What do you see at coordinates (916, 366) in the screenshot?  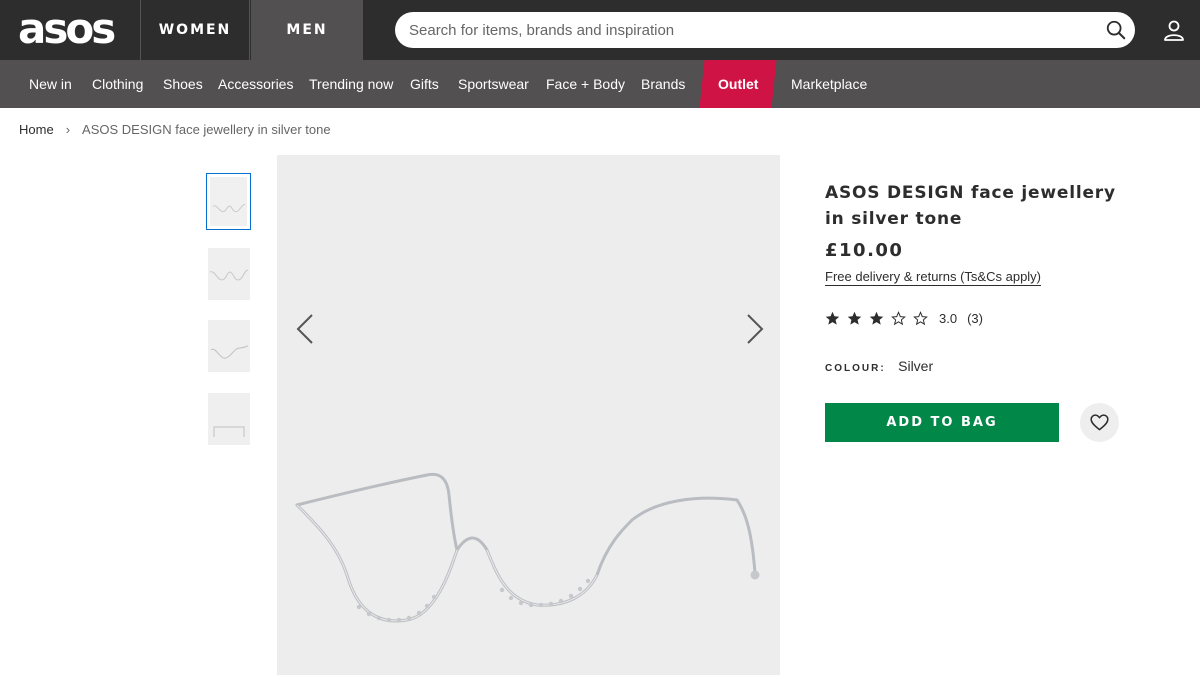 I see `colour-value: Silver` at bounding box center [916, 366].